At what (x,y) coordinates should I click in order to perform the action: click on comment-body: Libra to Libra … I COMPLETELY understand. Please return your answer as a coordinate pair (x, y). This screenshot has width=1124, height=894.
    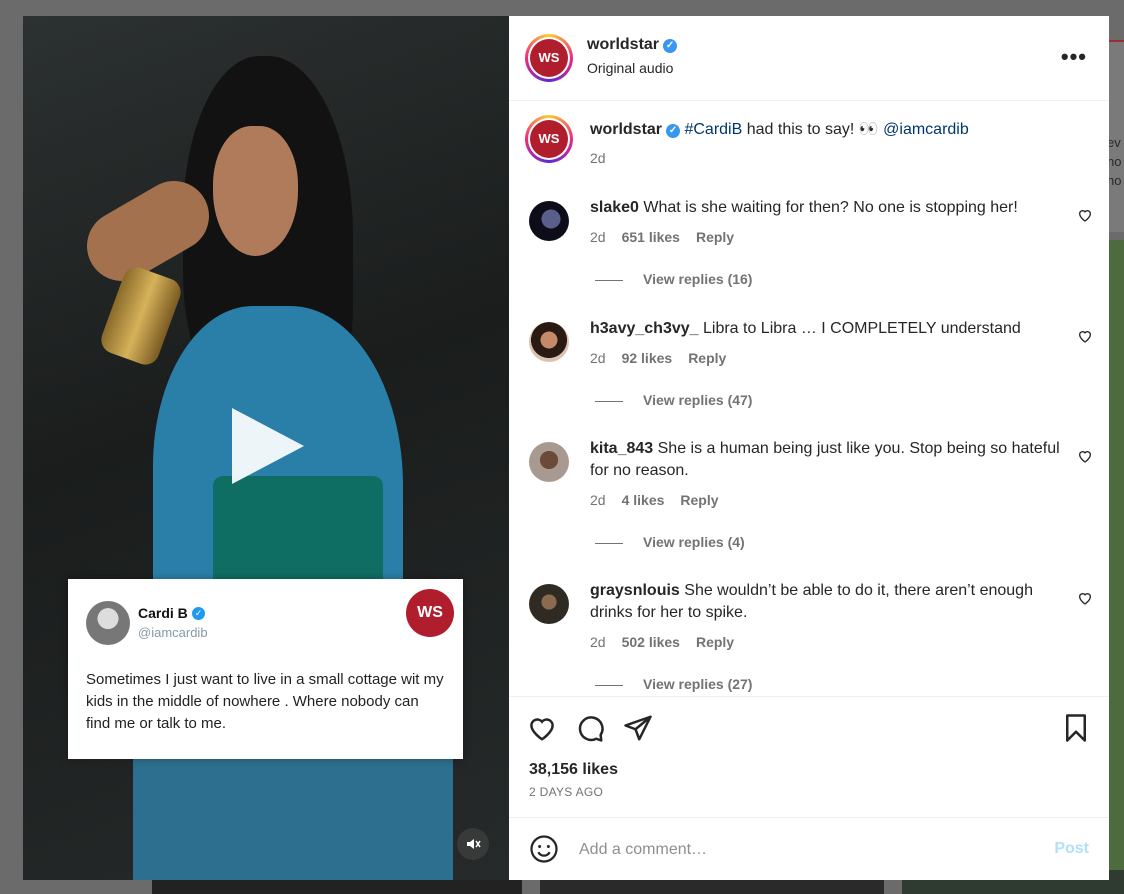
    Looking at the image, I should click on (861, 328).